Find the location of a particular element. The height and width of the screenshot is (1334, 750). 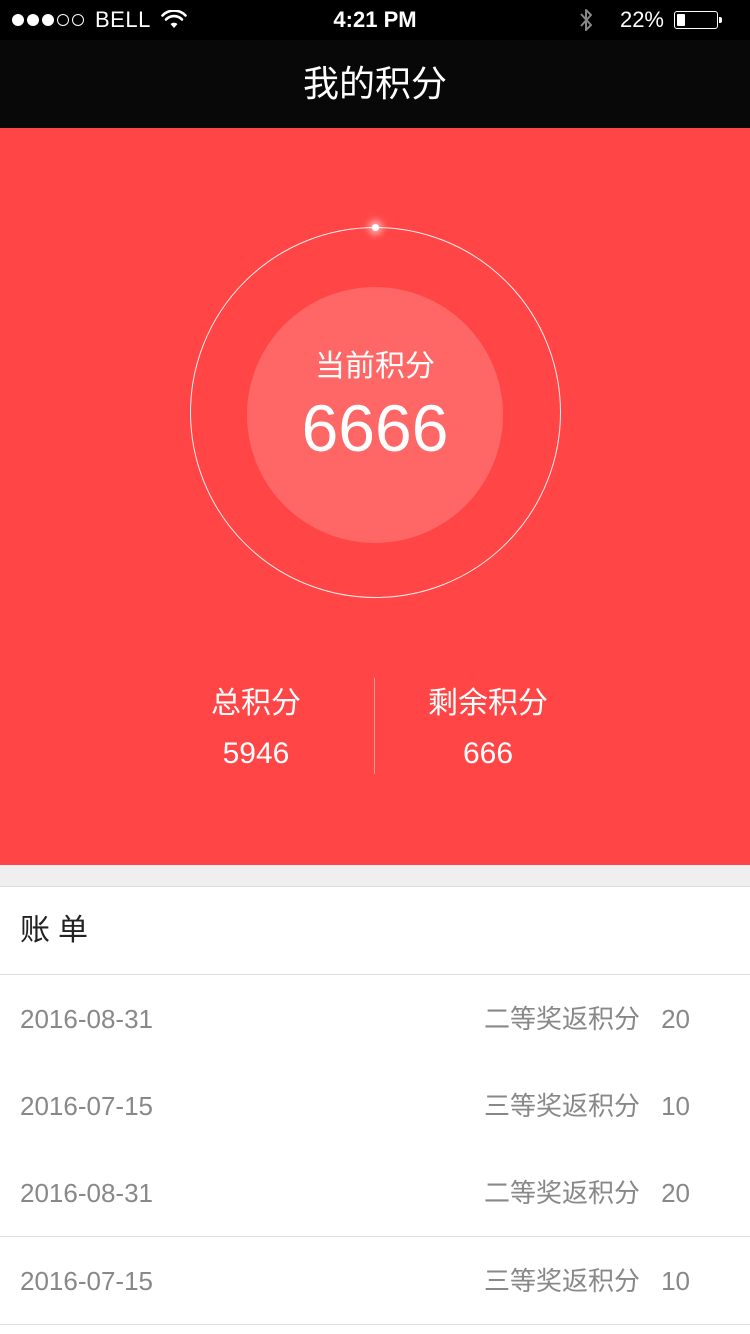

ring-indicator-dot is located at coordinates (375, 227).